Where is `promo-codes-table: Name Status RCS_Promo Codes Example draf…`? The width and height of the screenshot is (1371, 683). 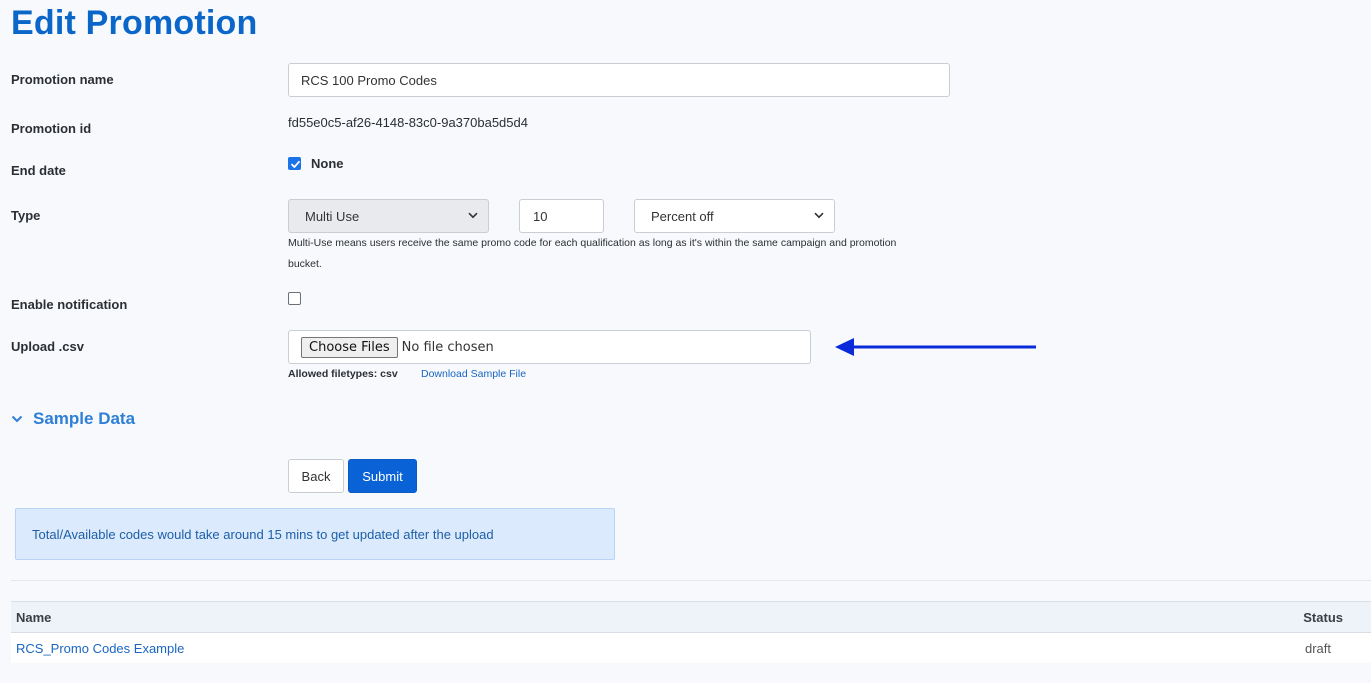 promo-codes-table: Name Status RCS_Promo Codes Example draf… is located at coordinates (691, 632).